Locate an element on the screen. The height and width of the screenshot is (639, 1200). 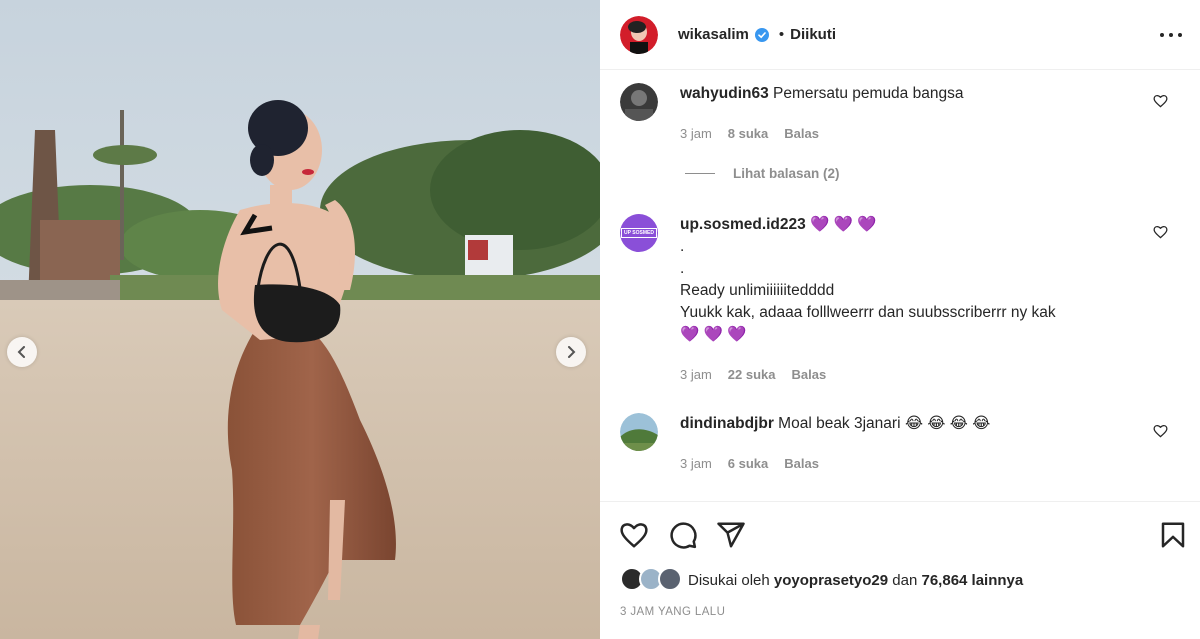
liked-by-joiner: dan is located at coordinates (905, 580).